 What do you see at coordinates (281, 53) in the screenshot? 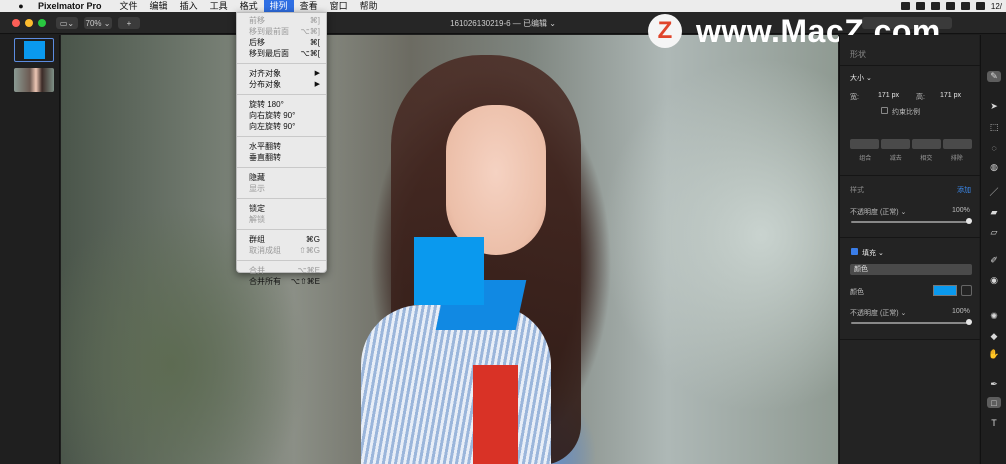
I see `arrange-menu-item: 移到最后面 ⌥⌘[` at bounding box center [281, 53].